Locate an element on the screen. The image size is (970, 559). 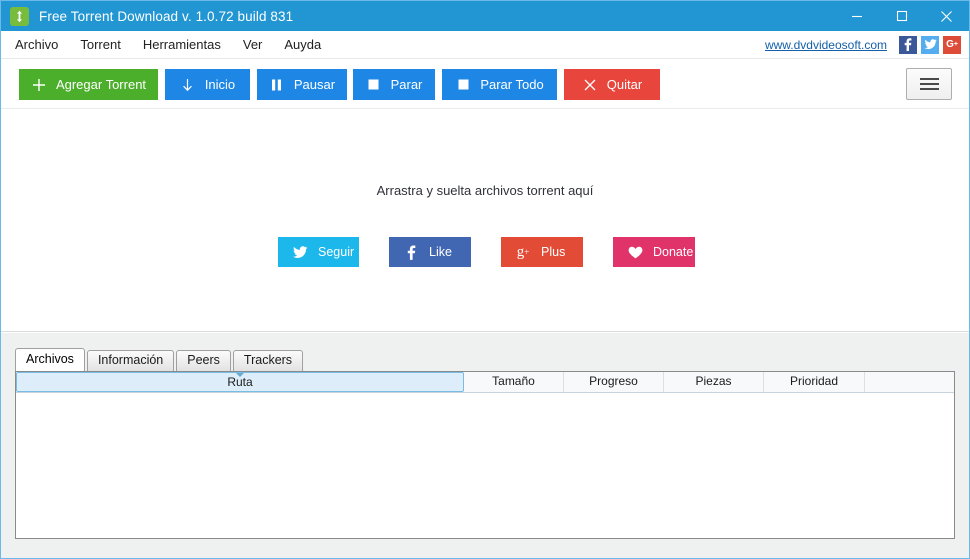
menu-item-archivo: Archivo is located at coordinates (36, 44).